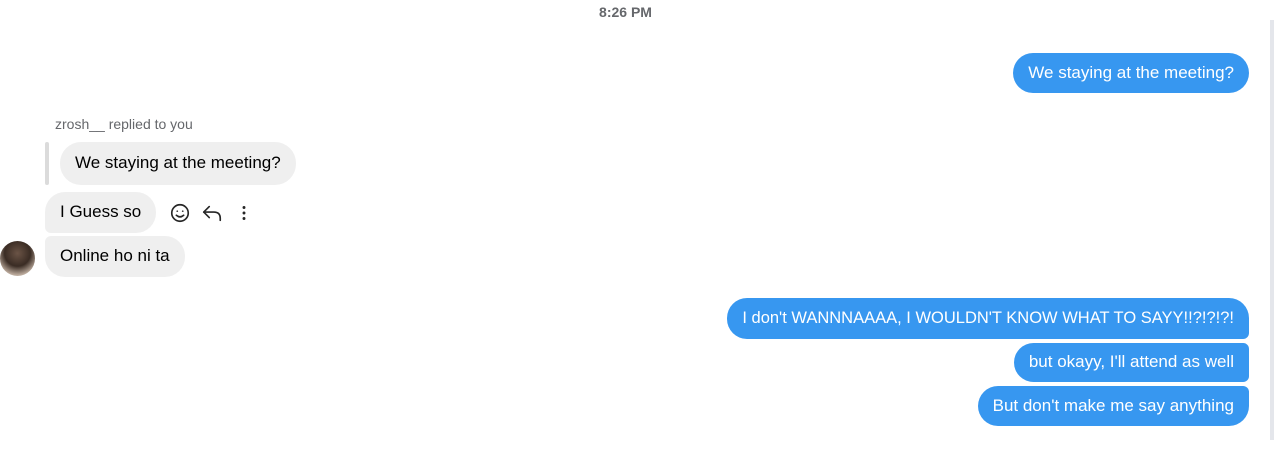 The image size is (1274, 455). I want to click on scrollbar, so click(1272, 230).